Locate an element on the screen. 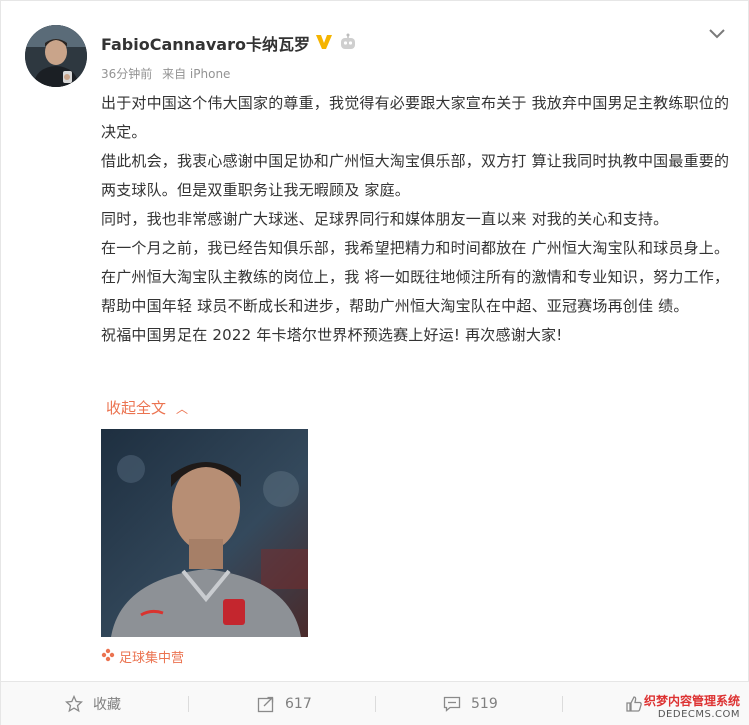 Image resolution: width=749 pixels, height=725 pixels. watermark: 织梦内容管理系统 DEDECMS.COM is located at coordinates (692, 706).